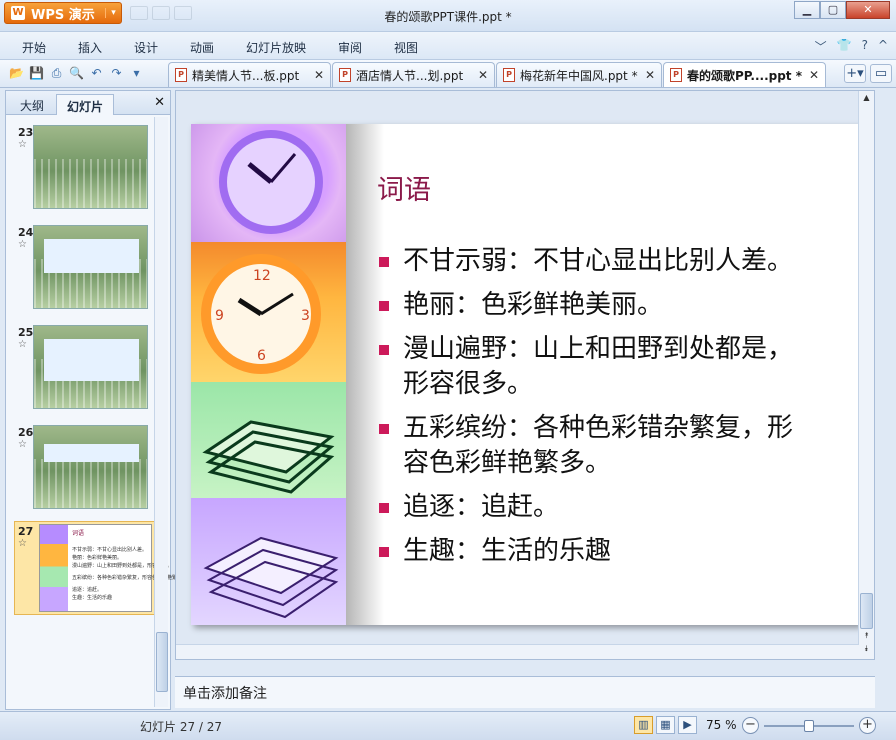 Image resolution: width=896 pixels, height=740 pixels. I want to click on status-bar: 幻灯片 27 / 27 ▥ ▦ ▶ 75 % − +, so click(448, 725).